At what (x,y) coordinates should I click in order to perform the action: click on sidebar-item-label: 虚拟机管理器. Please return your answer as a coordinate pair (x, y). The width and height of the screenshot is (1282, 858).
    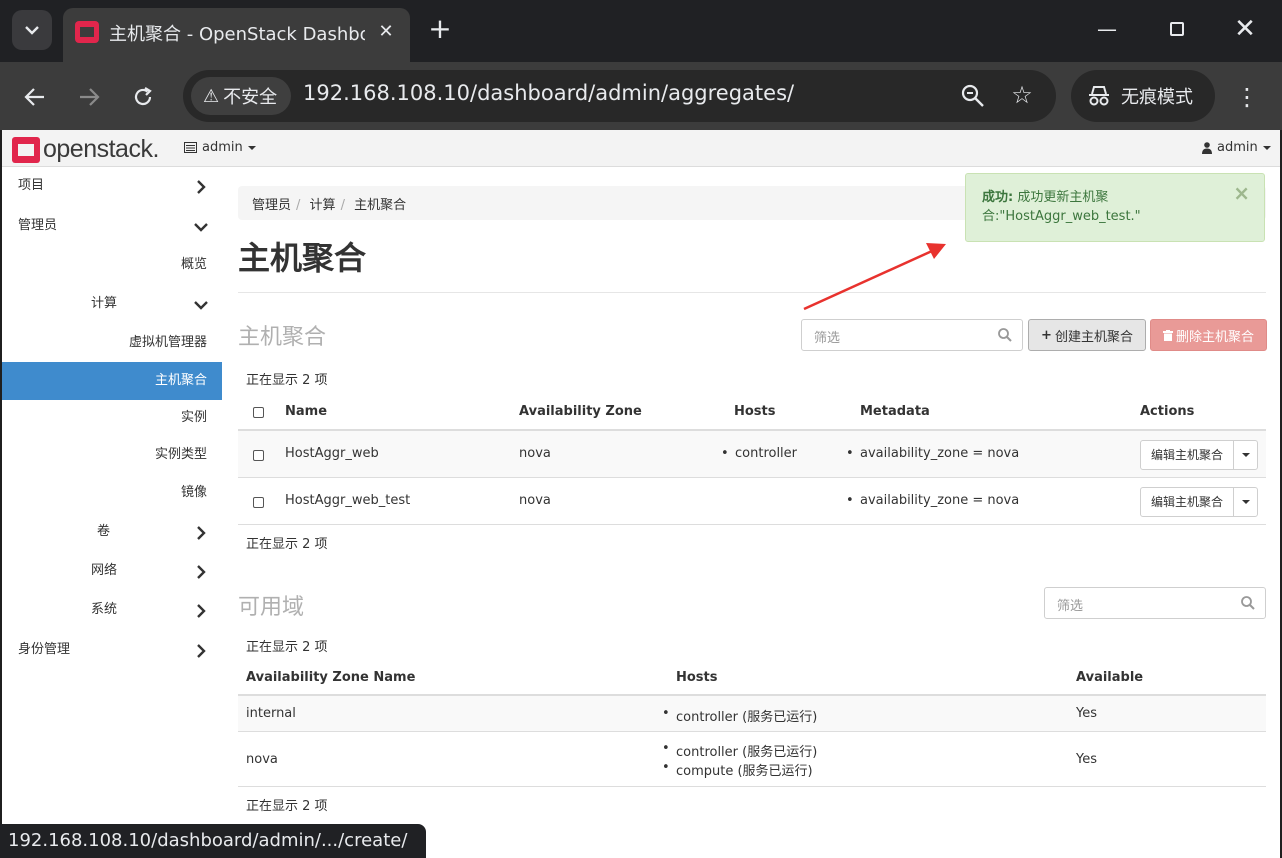
    Looking at the image, I should click on (168, 342).